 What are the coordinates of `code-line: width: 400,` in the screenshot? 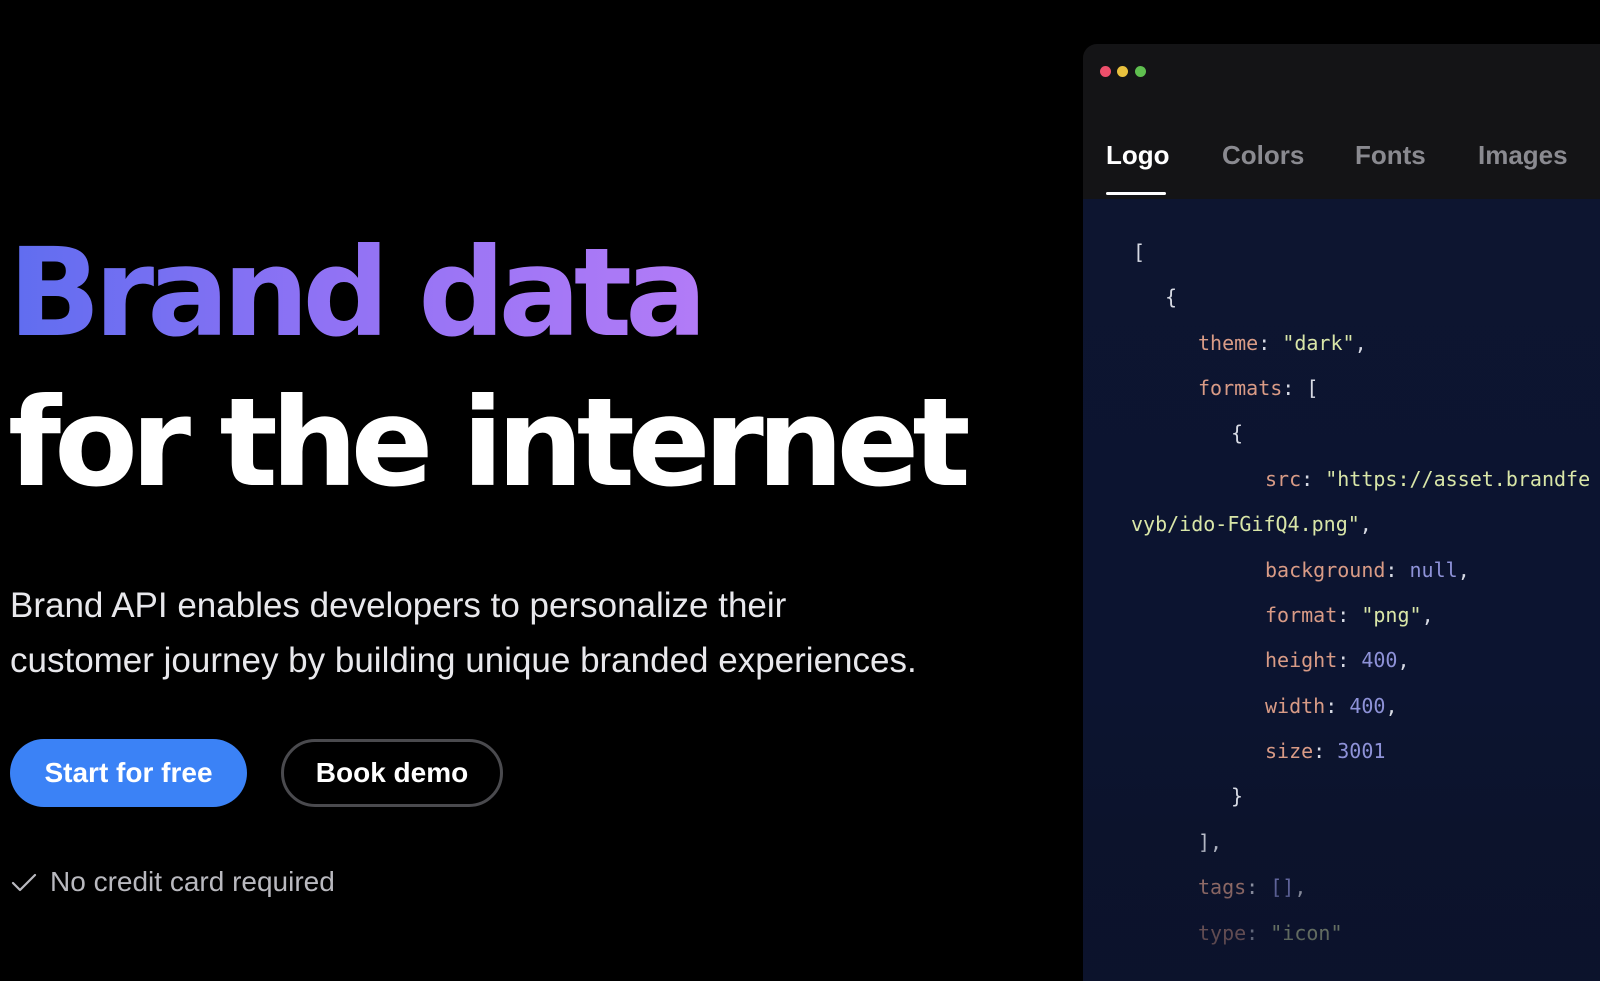 It's located at (1331, 706).